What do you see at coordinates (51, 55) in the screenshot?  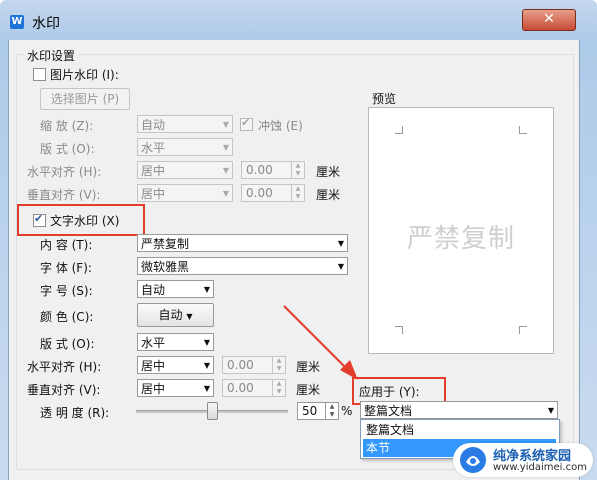 I see `group-title: 水印设置` at bounding box center [51, 55].